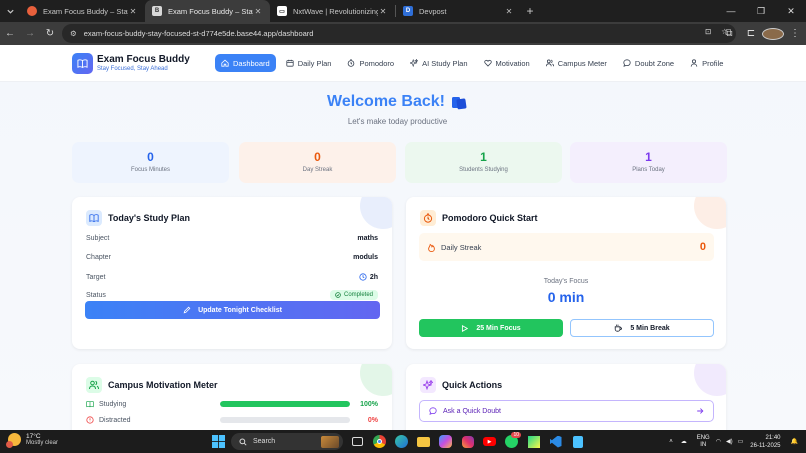 This screenshot has height=453, width=806. I want to click on home-icon, so click(225, 63).